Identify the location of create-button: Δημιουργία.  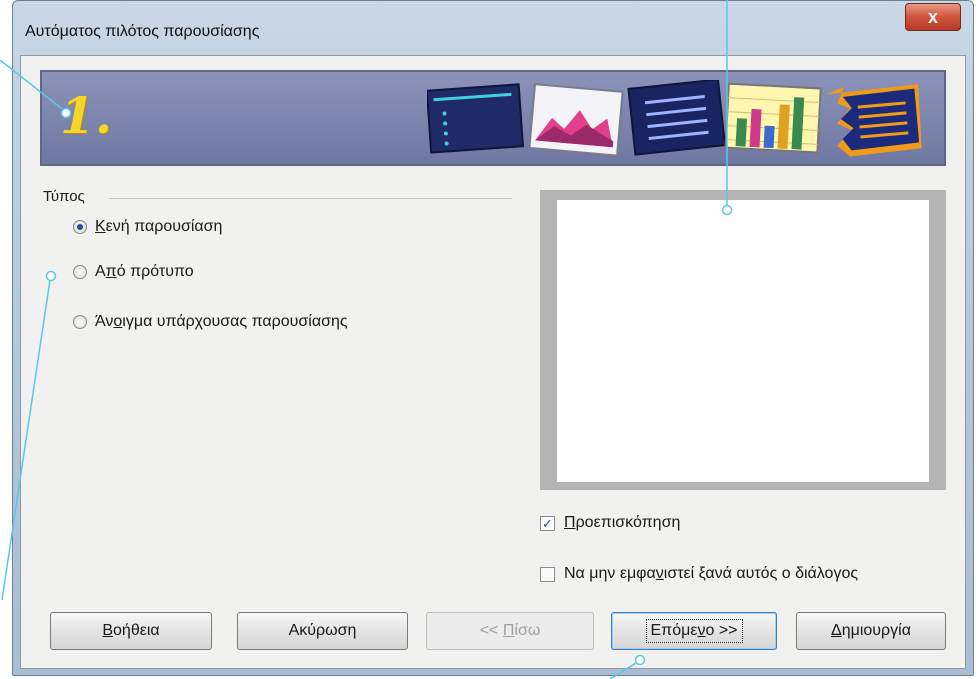
(871, 631).